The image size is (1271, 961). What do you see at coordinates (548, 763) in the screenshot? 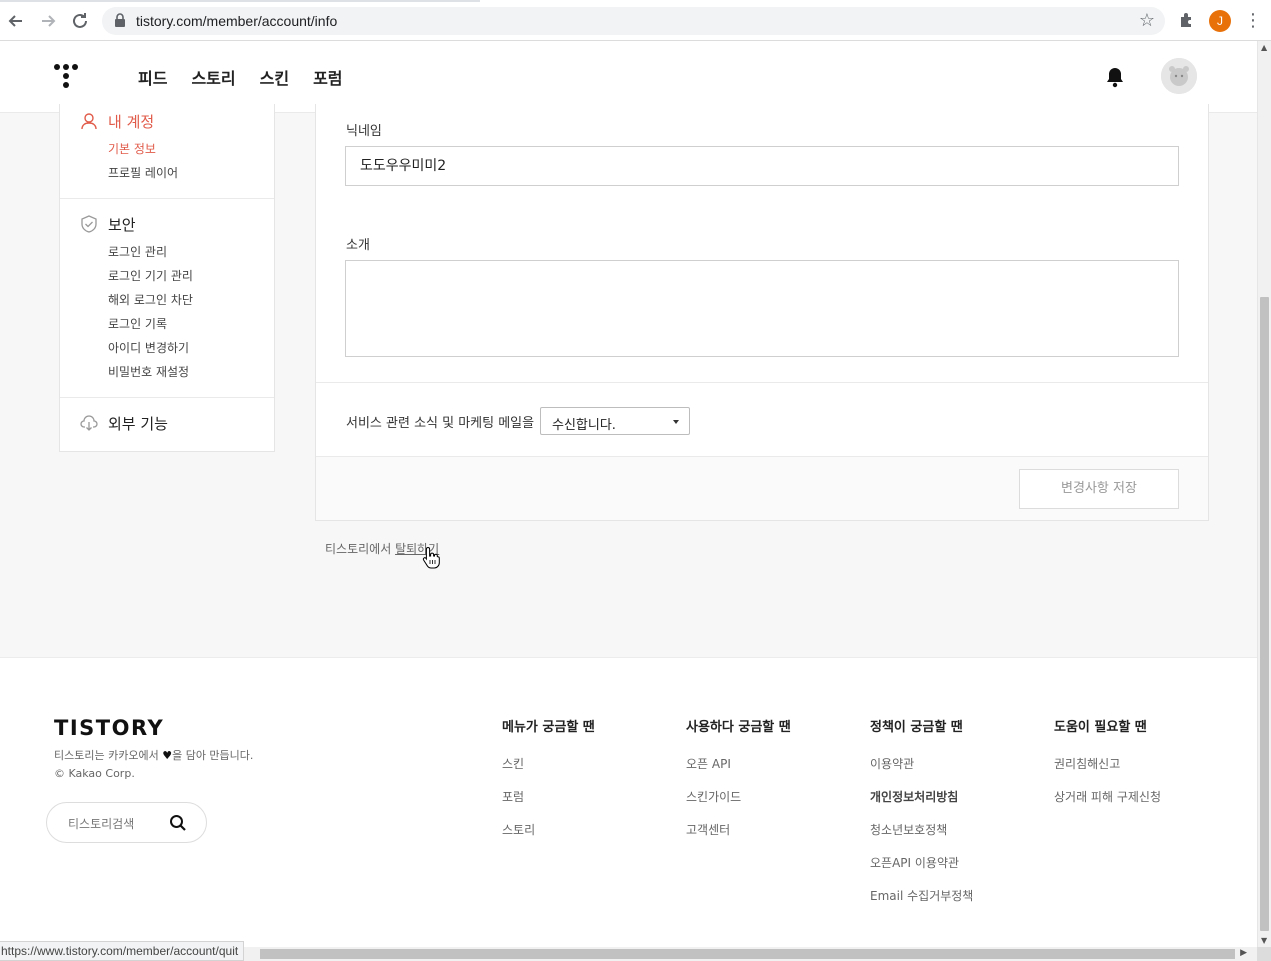
I see `footer-link-skin: 스킨` at bounding box center [548, 763].